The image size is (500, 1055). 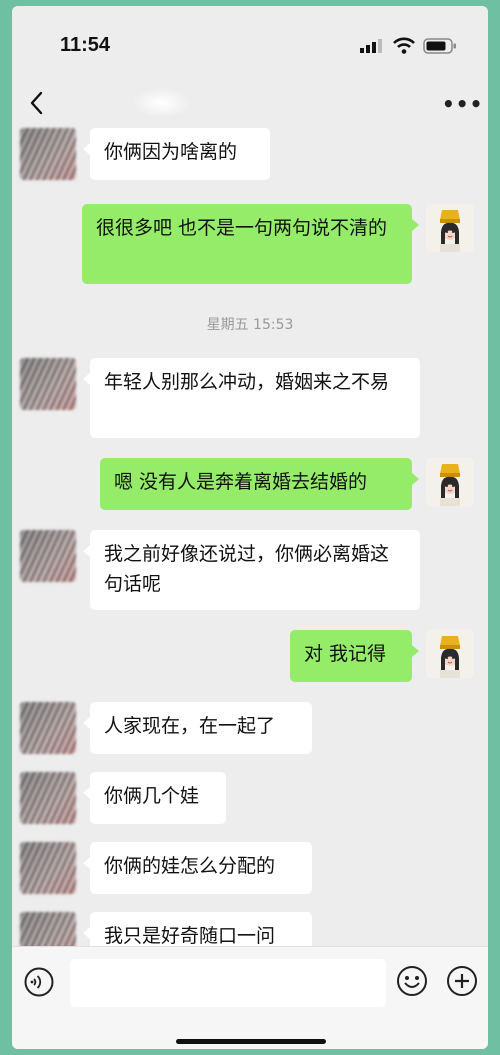 I want to click on message-bubble: 你俩的娃怎么分配的, so click(x=197, y=868).